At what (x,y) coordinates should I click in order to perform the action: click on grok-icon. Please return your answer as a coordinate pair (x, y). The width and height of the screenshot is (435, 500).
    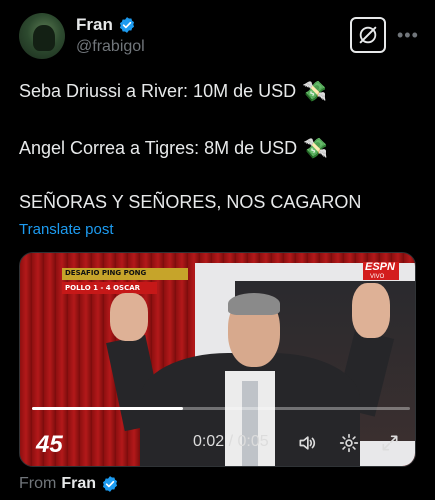
    Looking at the image, I should click on (368, 35).